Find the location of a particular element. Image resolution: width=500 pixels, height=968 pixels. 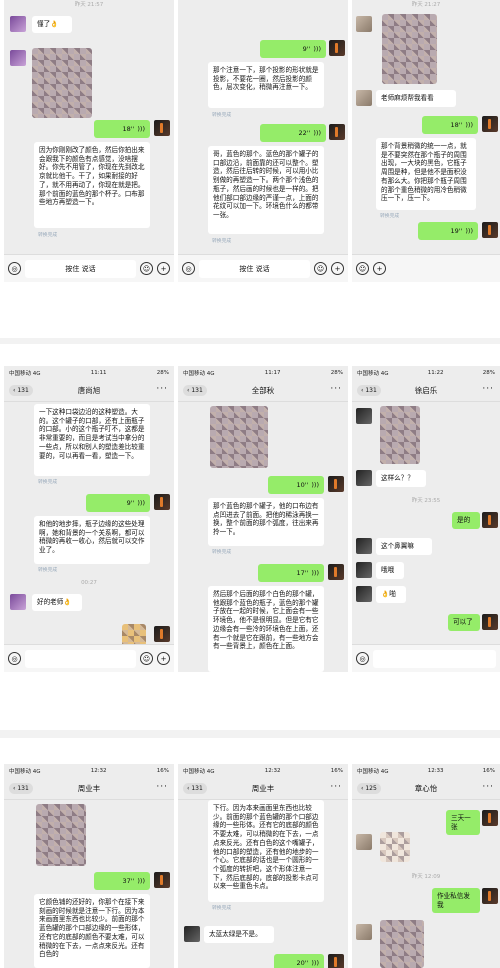

voice-message: 37''))) is located at coordinates (122, 881).